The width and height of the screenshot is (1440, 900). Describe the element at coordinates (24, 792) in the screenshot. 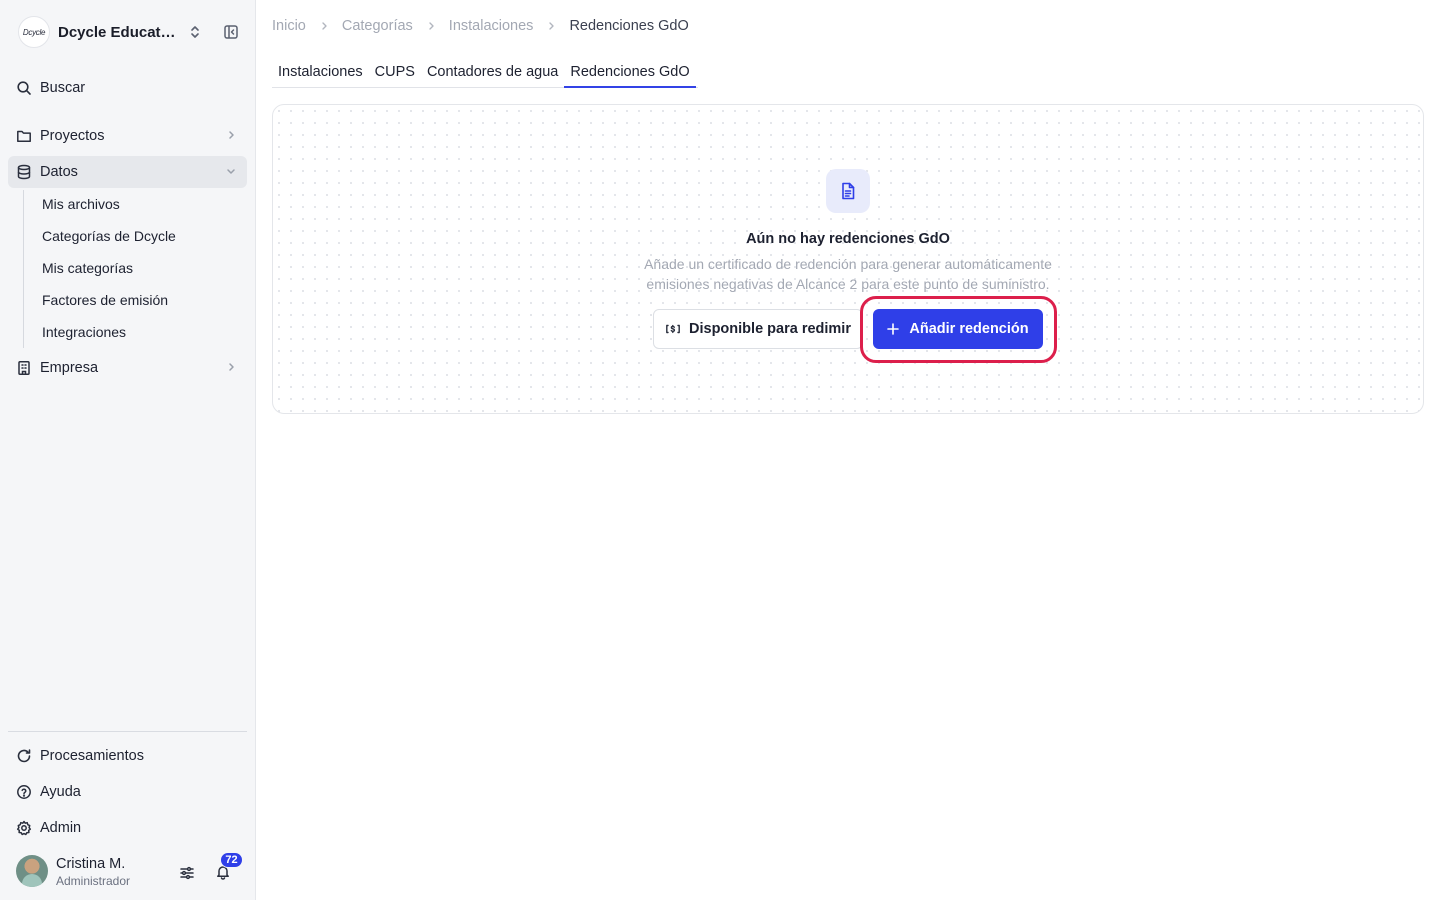

I see `help-circle-icon` at that location.